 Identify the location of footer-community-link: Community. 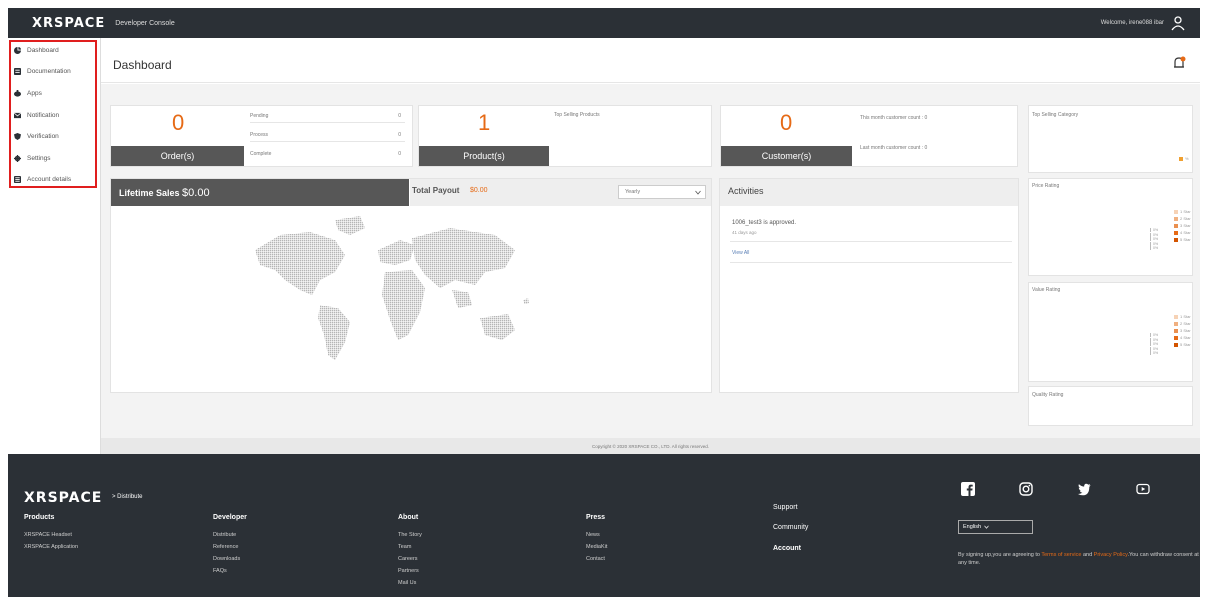
(790, 527).